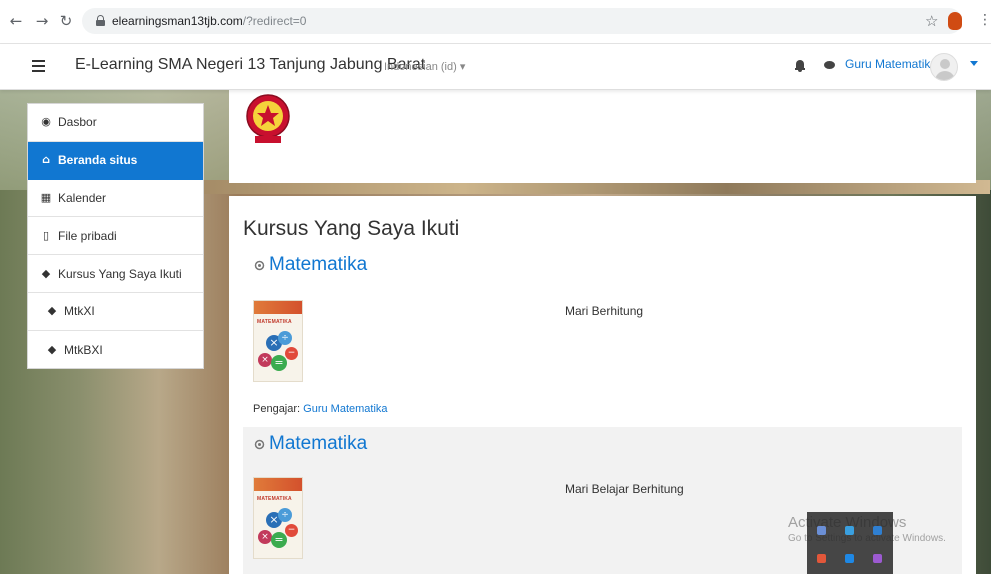 This screenshot has height=574, width=991. I want to click on drawer-item-beranda-situs: ⌂ Beranda situs, so click(115, 160).